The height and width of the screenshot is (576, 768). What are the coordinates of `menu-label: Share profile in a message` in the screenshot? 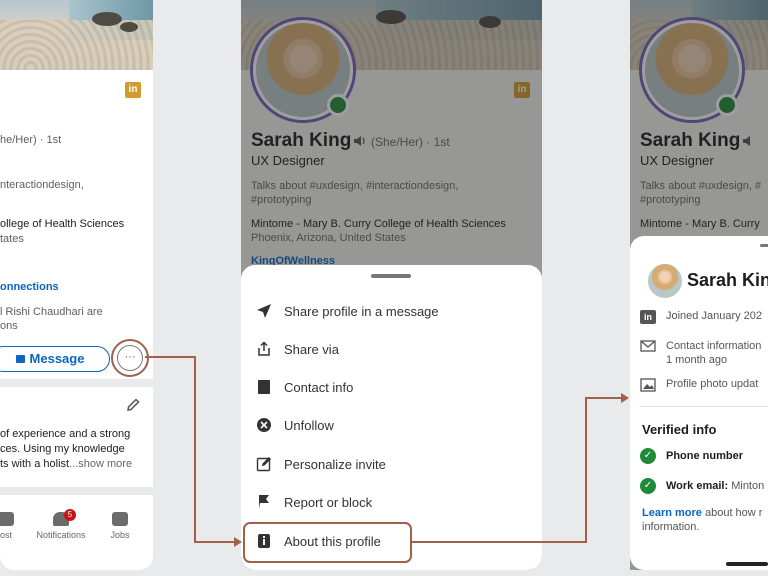 It's located at (361, 311).